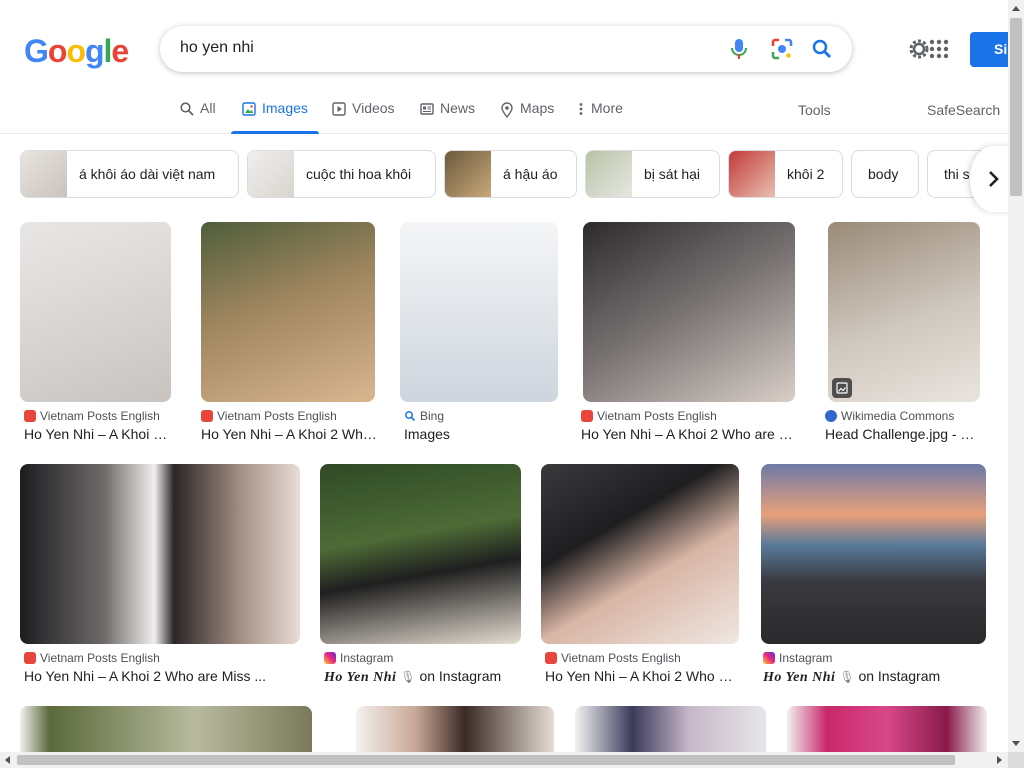  I want to click on chip-cuoc-thi: cuộc thi hoa khôi, so click(341, 174).